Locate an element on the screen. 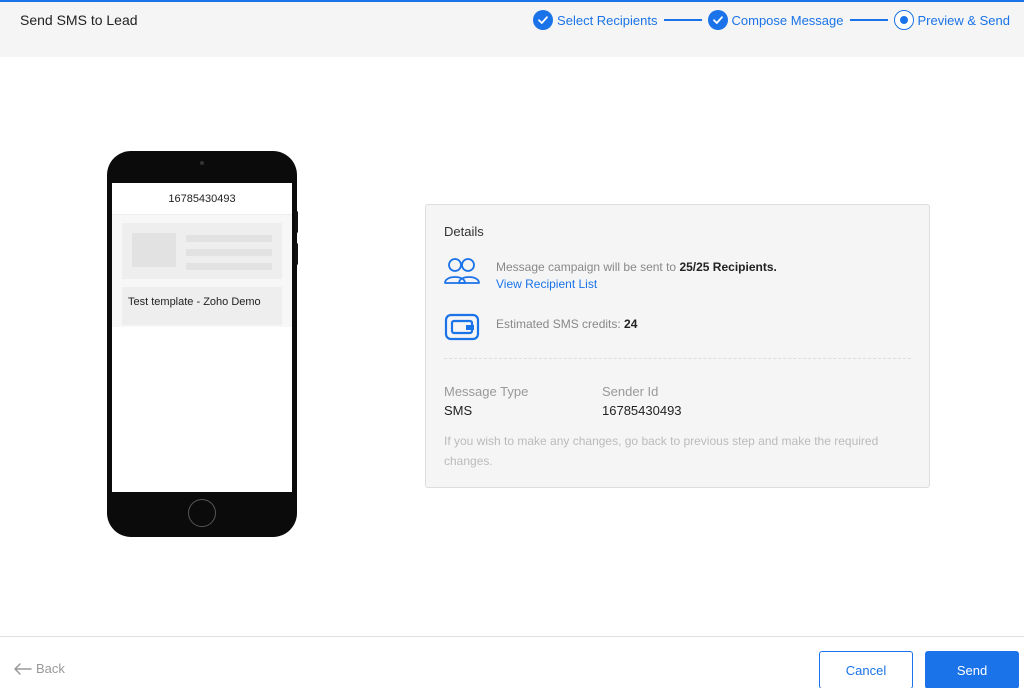 The height and width of the screenshot is (688, 1024). sms-credits: Estimated SMS credits: 24 is located at coordinates (566, 324).